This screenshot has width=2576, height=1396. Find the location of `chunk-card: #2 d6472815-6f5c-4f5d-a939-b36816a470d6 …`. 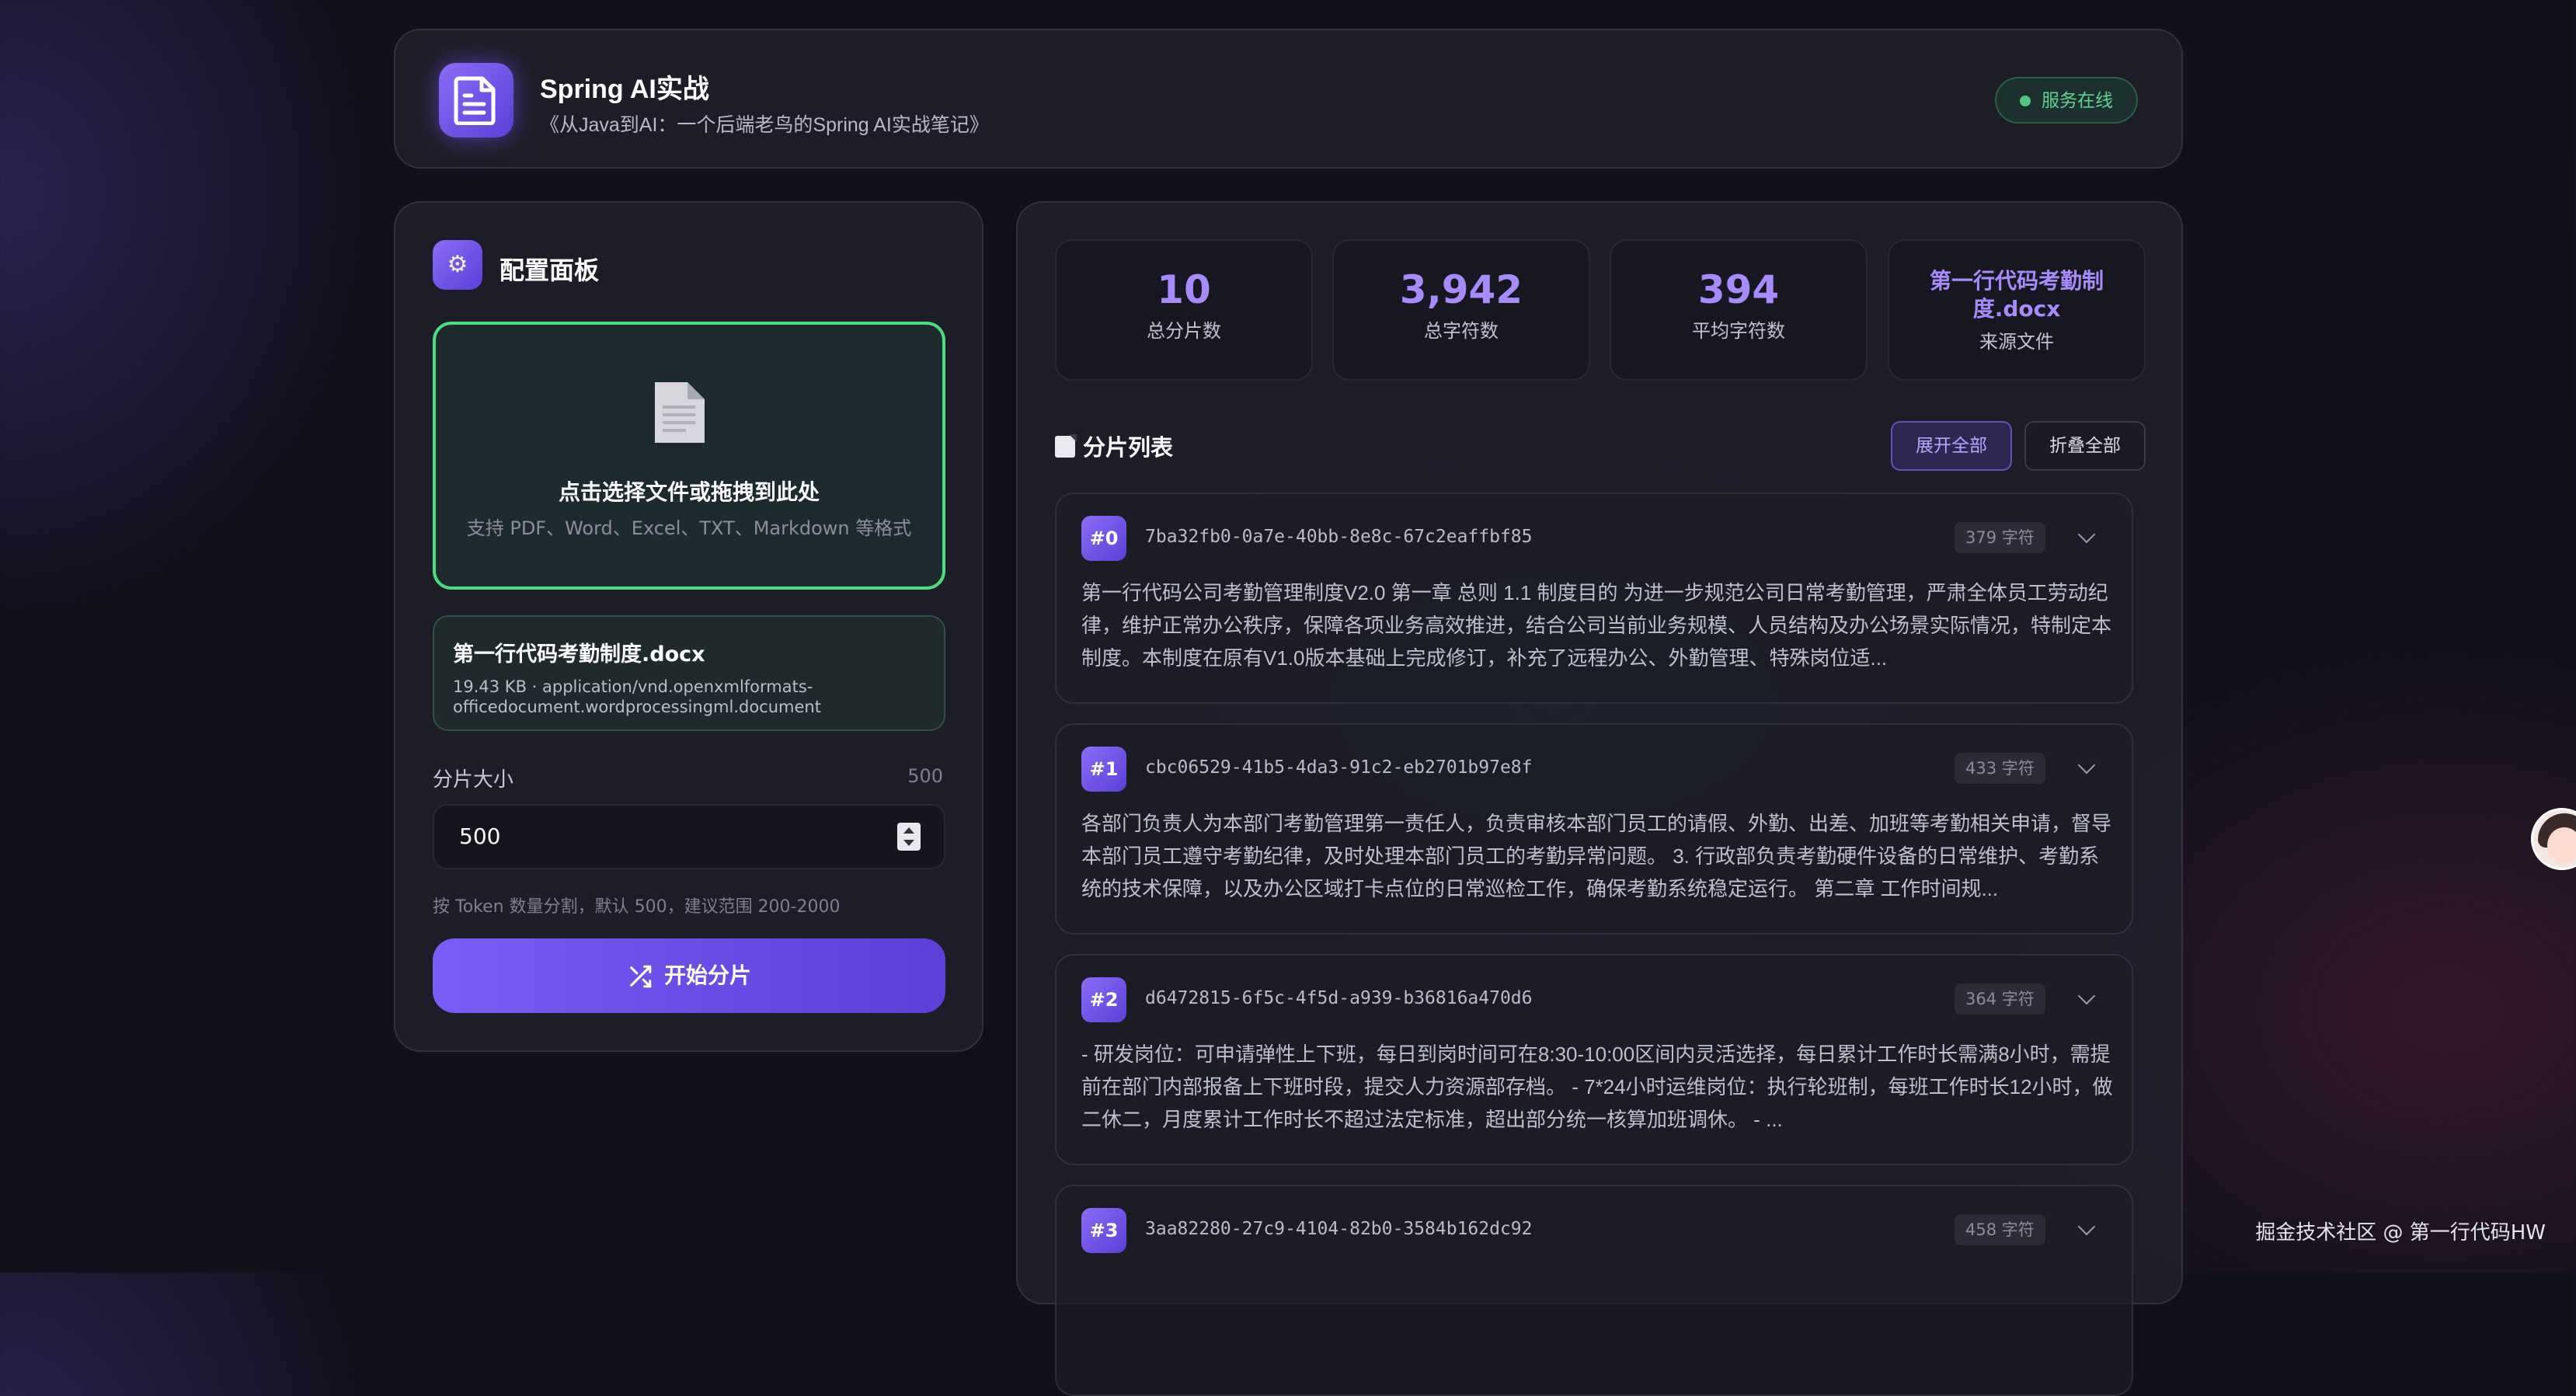

chunk-card: #2 d6472815-6f5c-4f5d-a939-b36816a470d6 … is located at coordinates (1594, 1059).